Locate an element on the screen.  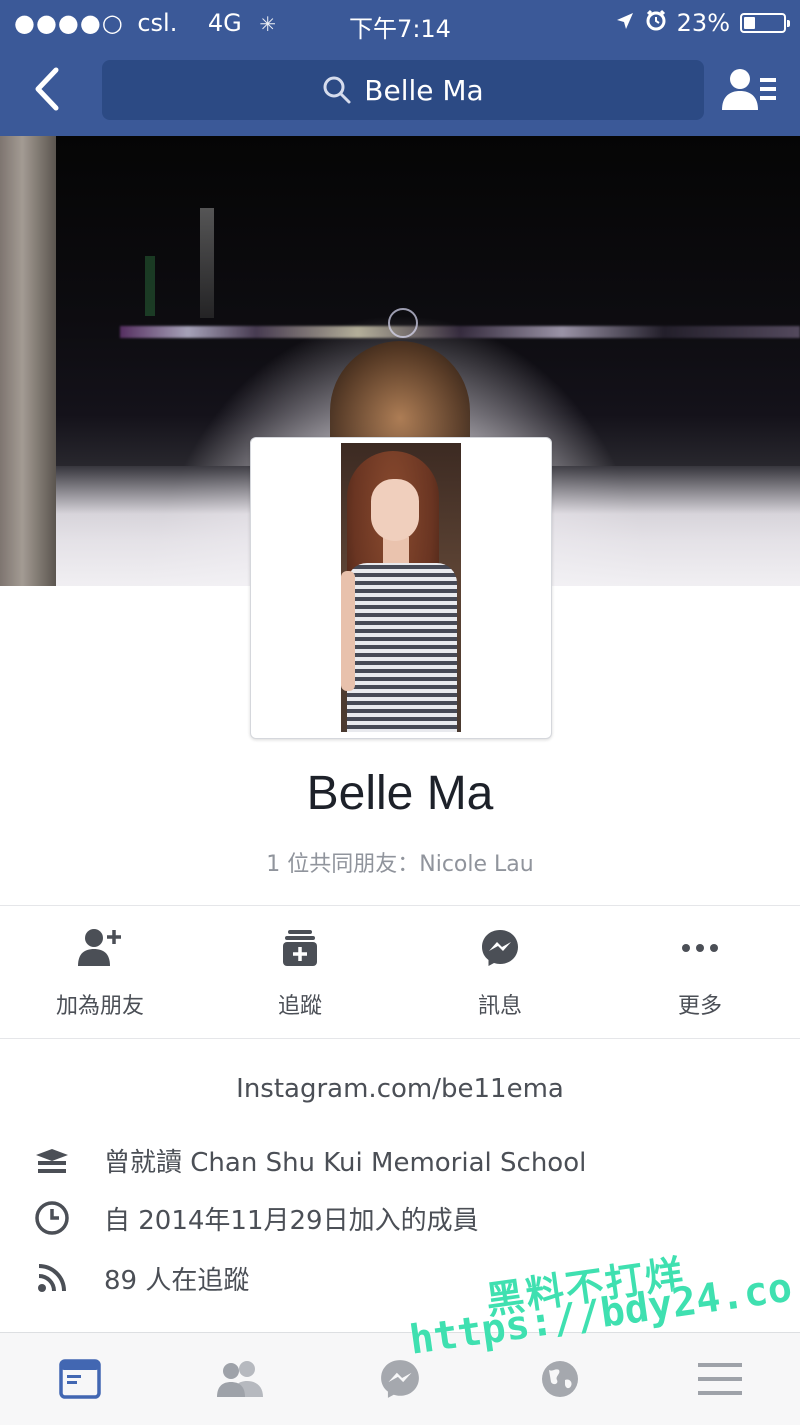
top-bar: ●●●●○ csl. 4G ✳ 下午7:14 23% Belle Ma is located at coordinates (400, 68).